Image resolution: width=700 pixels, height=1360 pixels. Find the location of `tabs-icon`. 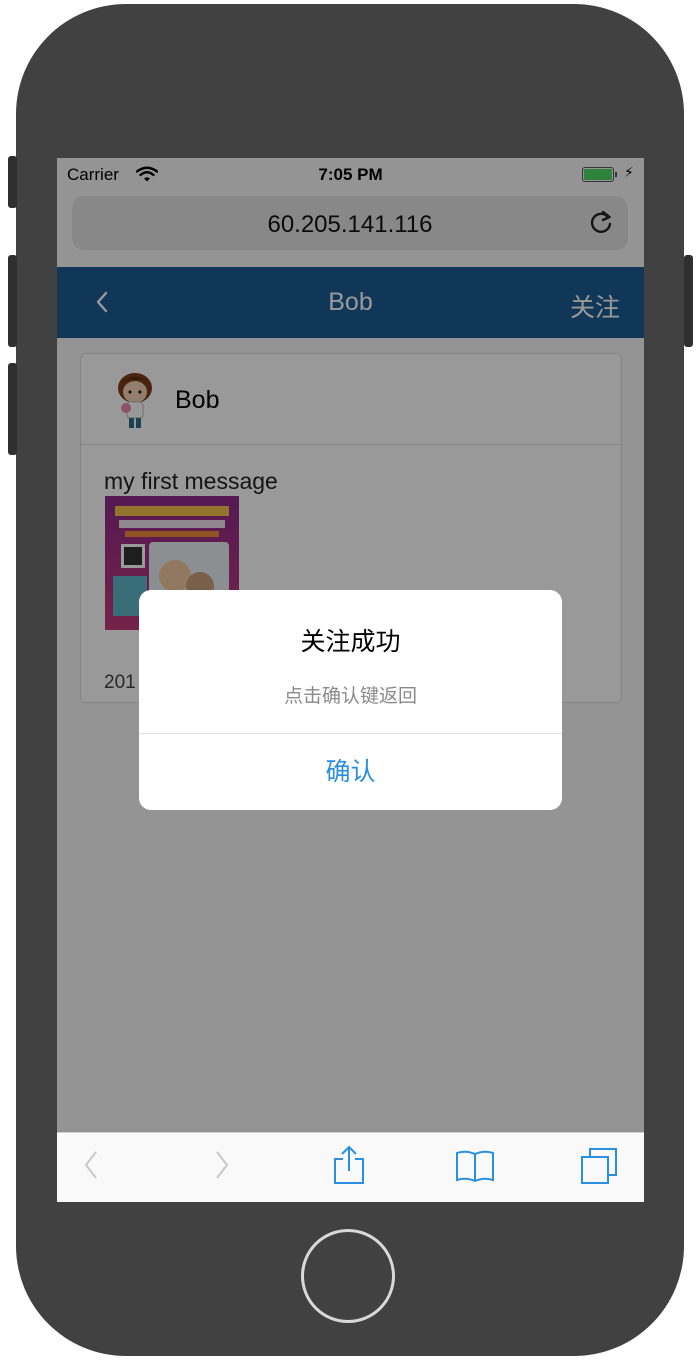

tabs-icon is located at coordinates (599, 1168).